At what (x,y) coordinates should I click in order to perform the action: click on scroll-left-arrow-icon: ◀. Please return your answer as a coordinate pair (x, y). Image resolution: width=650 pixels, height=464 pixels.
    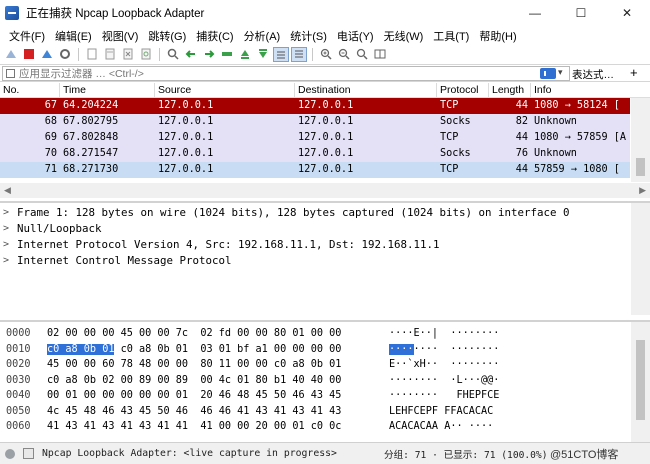
    Looking at the image, I should click on (7, 190).